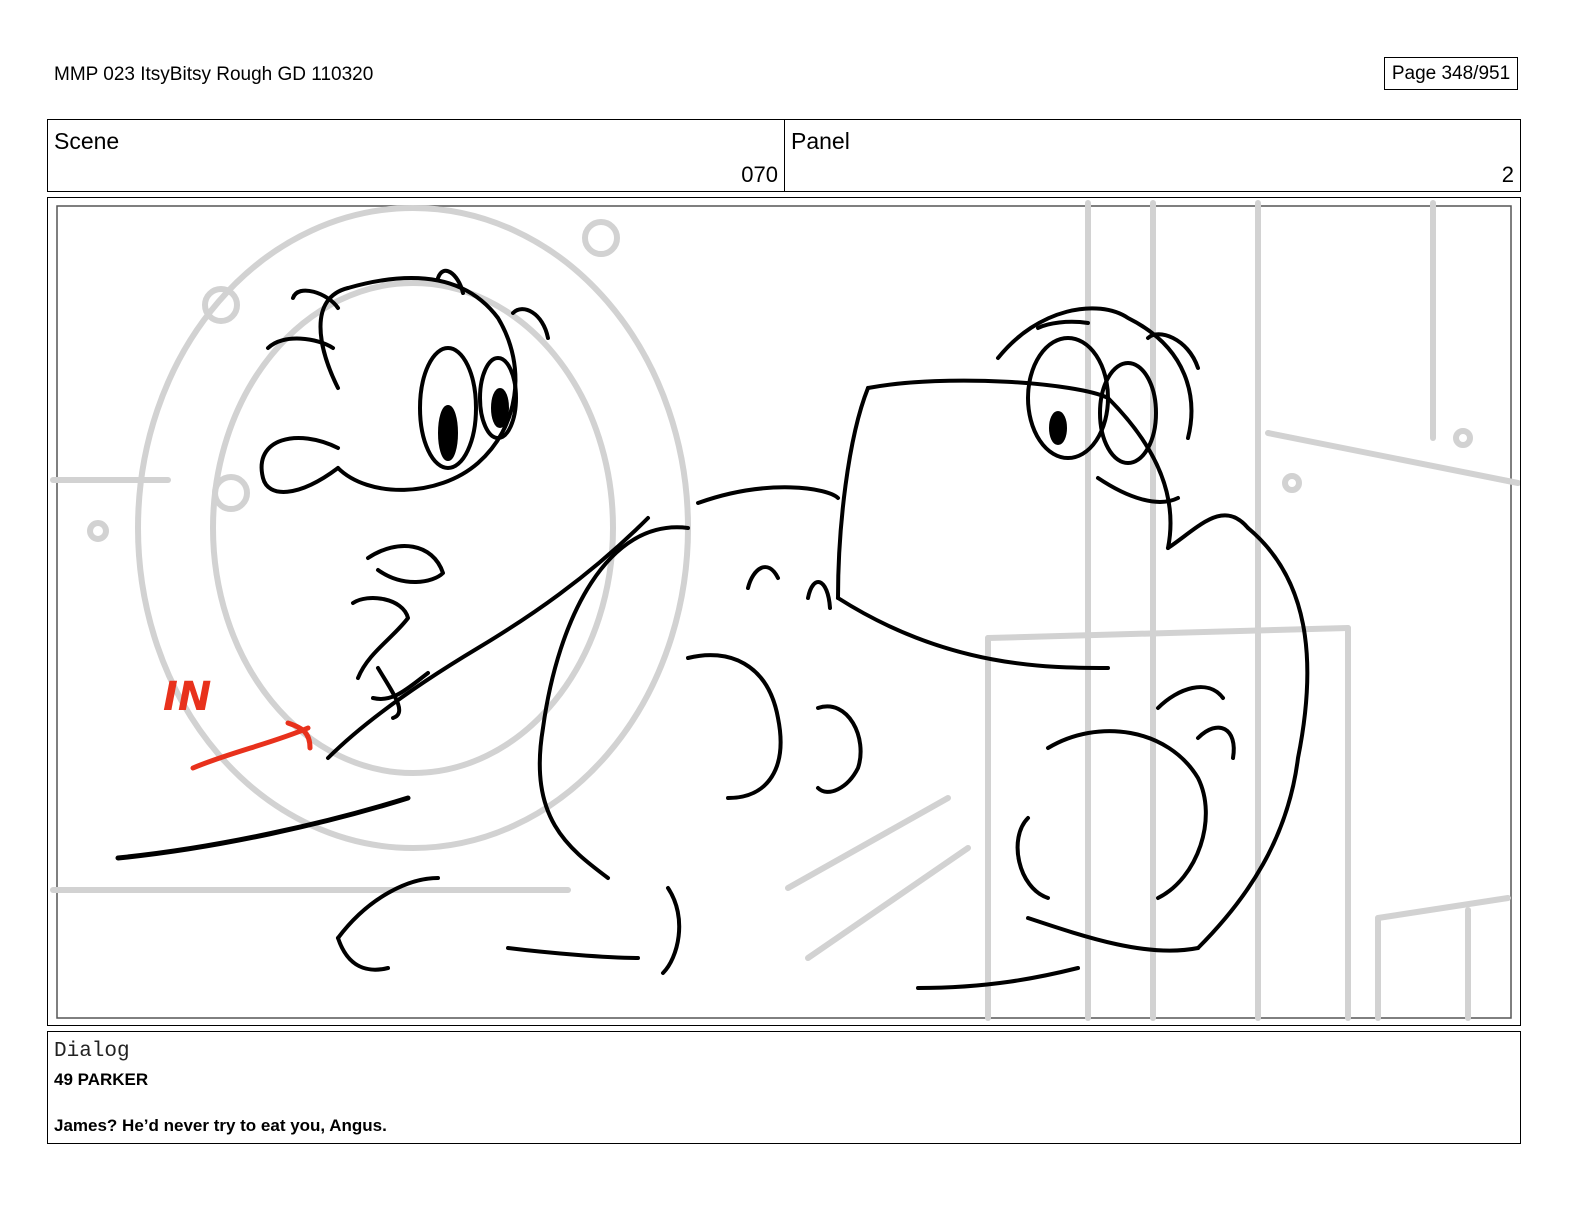 Image resolution: width=1582 pixels, height=1225 pixels. What do you see at coordinates (1451, 73) in the screenshot?
I see `page-number: Page 348/951` at bounding box center [1451, 73].